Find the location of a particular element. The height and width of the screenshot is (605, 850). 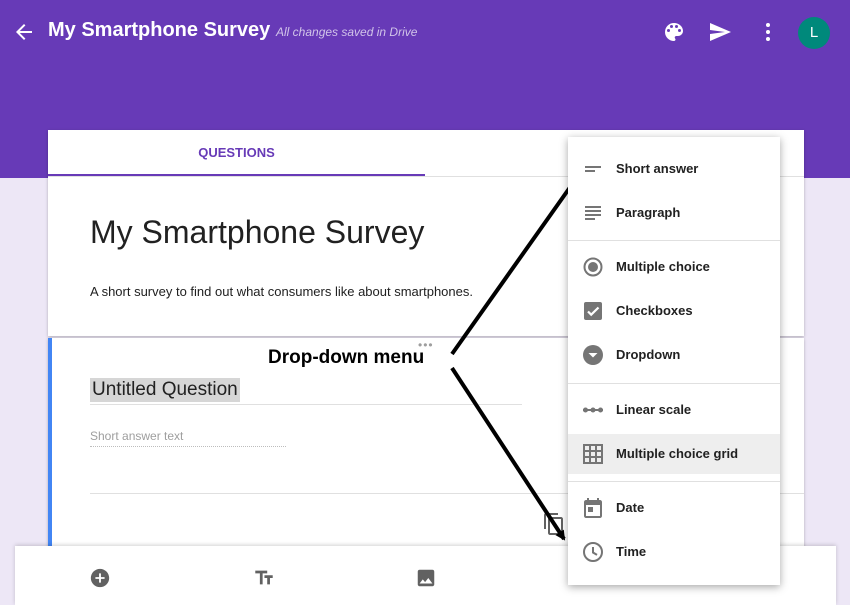

menu-item-label: Checkboxes is located at coordinates (654, 310).